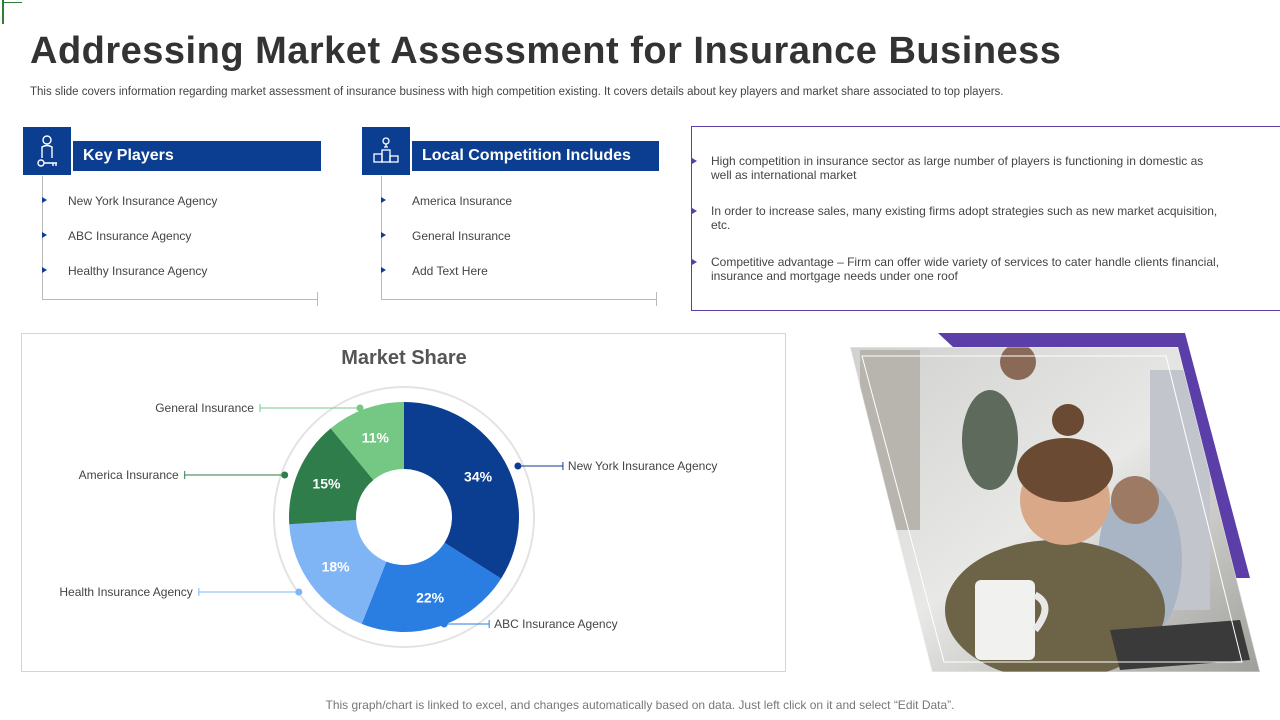 Image resolution: width=1280 pixels, height=720 pixels. Describe the element at coordinates (642, 466) in the screenshot. I see `category-label: New York Insurance Agency` at that location.